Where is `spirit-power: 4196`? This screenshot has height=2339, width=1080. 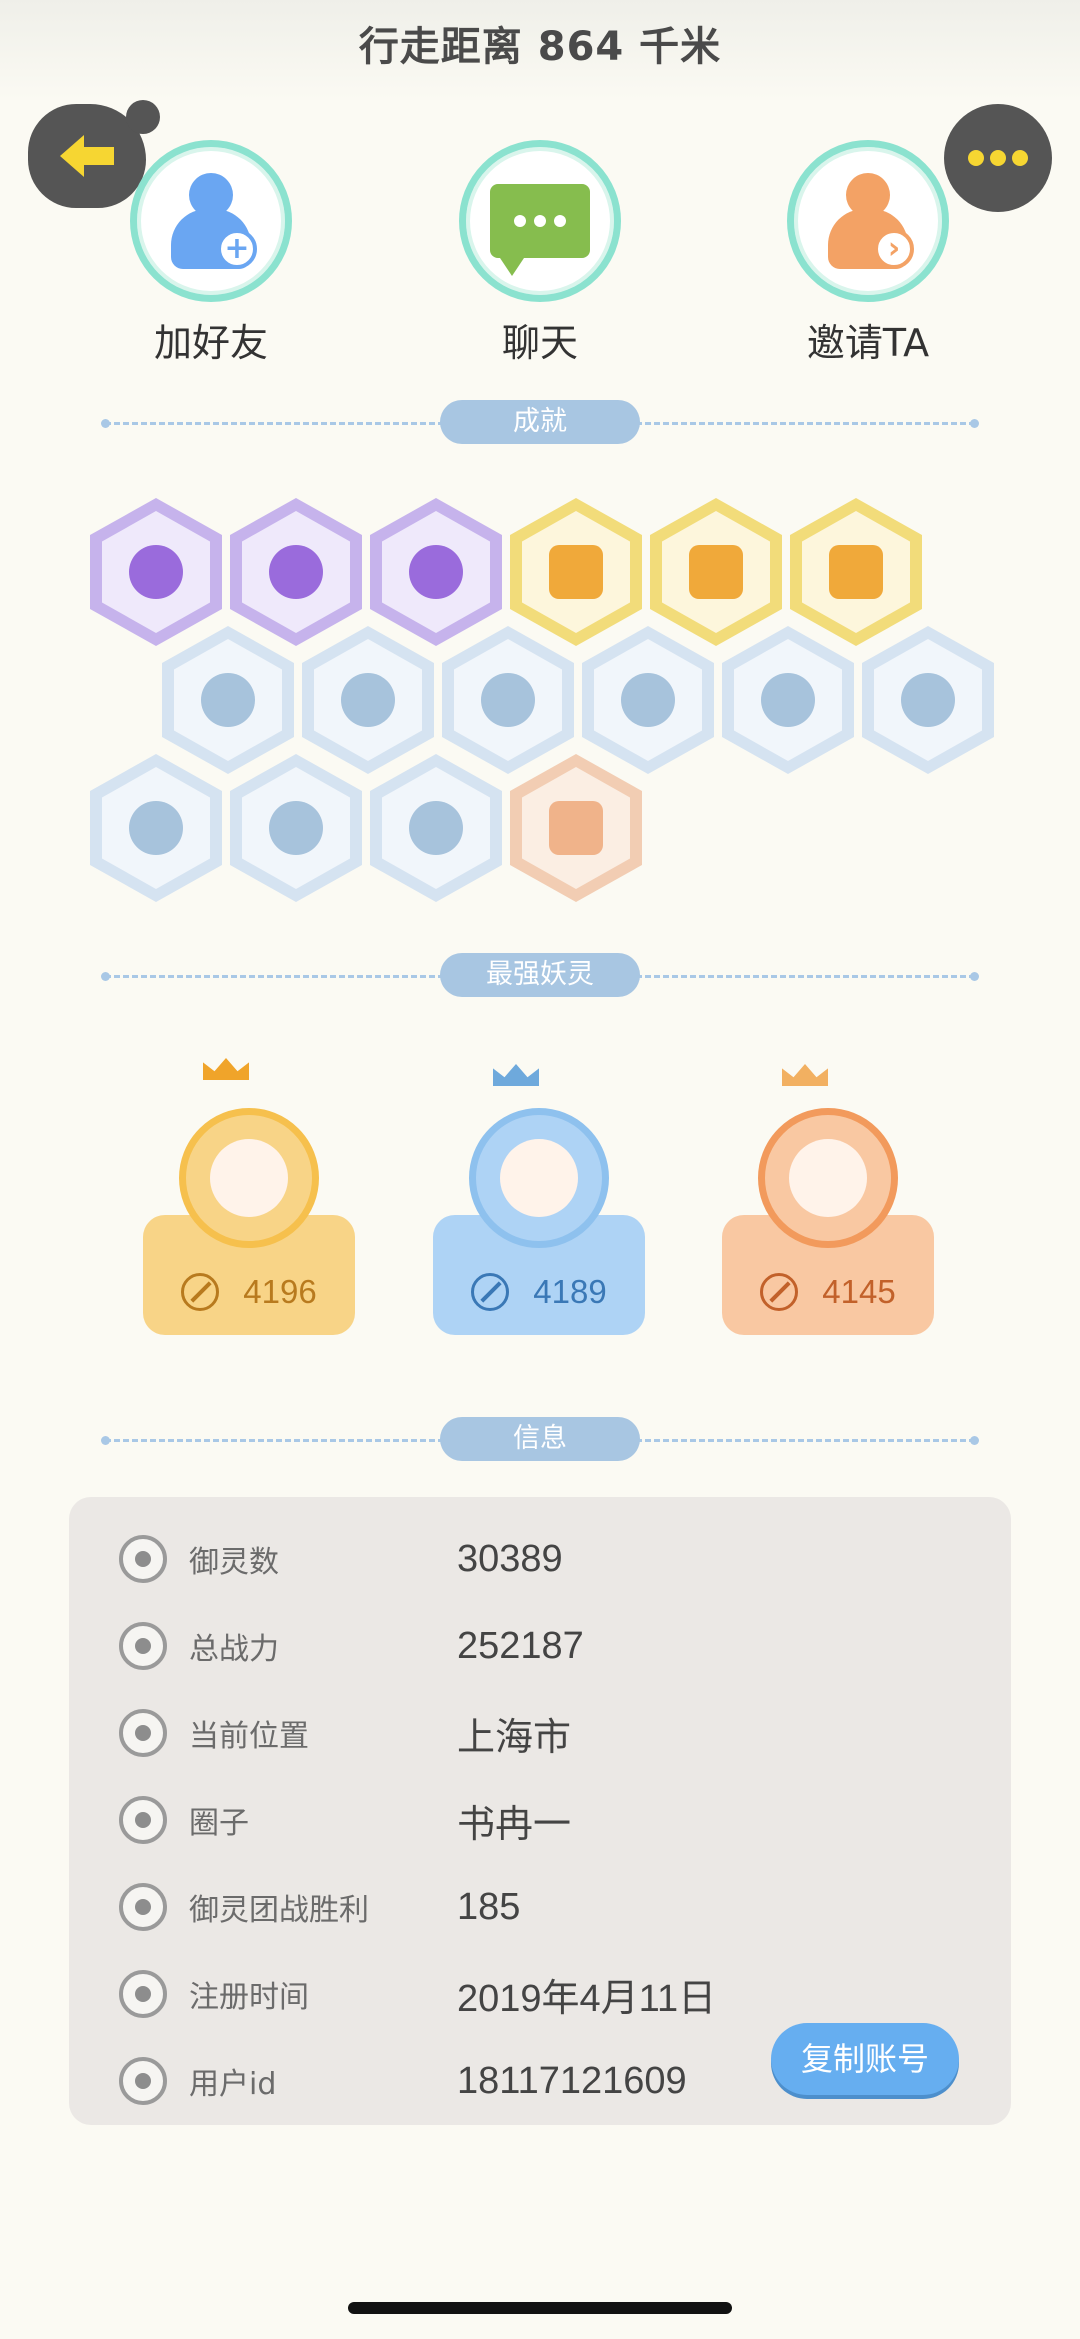
spirit-power: 4196 is located at coordinates (280, 1291).